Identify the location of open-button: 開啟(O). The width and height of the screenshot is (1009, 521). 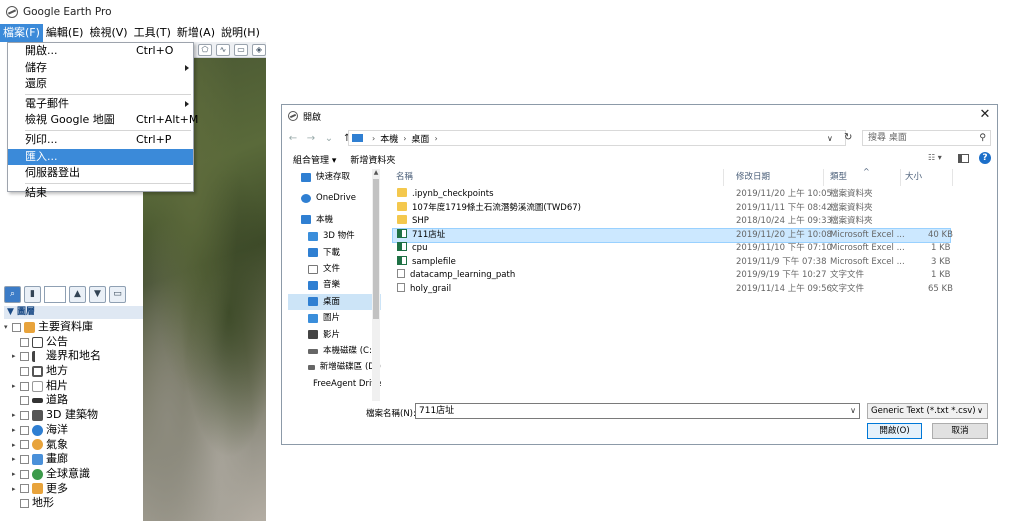
(894, 431).